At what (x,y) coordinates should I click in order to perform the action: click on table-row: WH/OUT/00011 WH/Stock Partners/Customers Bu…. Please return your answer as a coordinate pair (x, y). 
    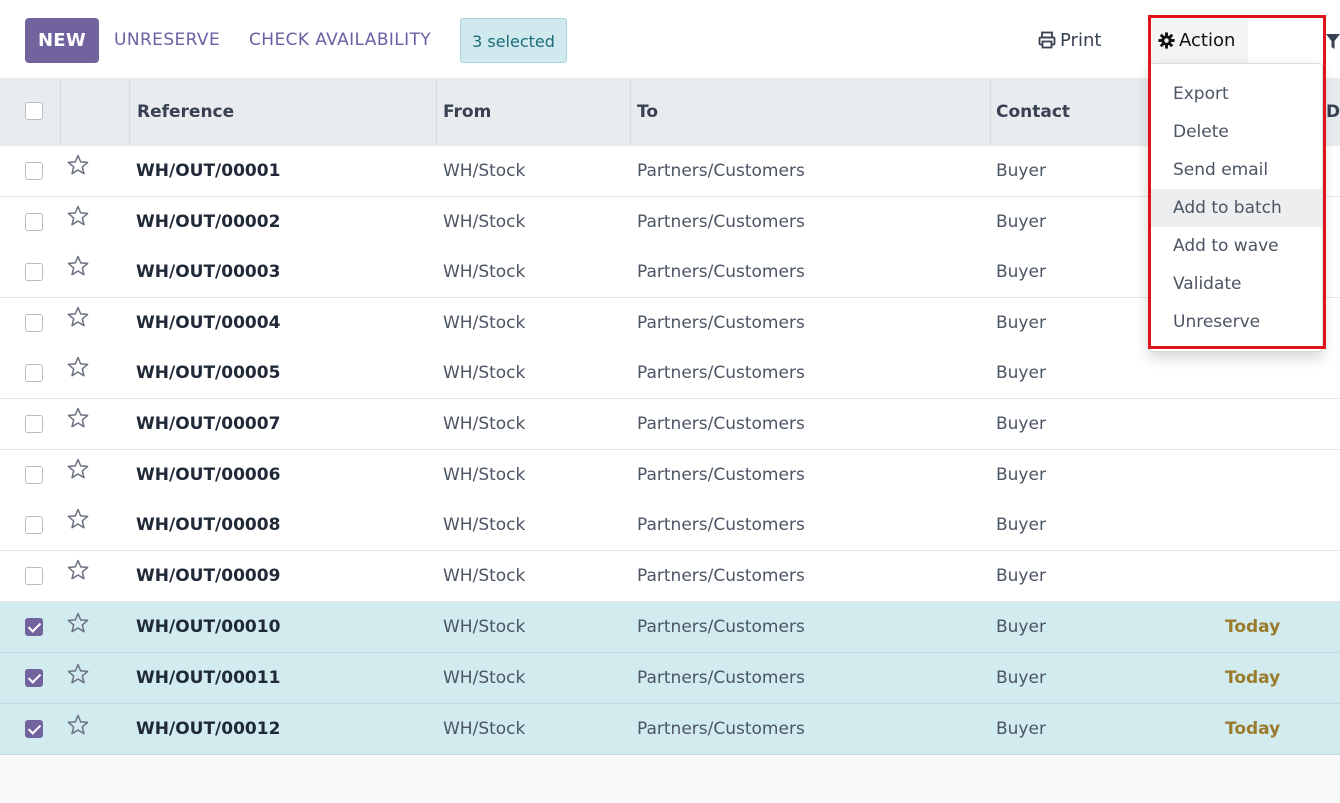
    Looking at the image, I should click on (670, 678).